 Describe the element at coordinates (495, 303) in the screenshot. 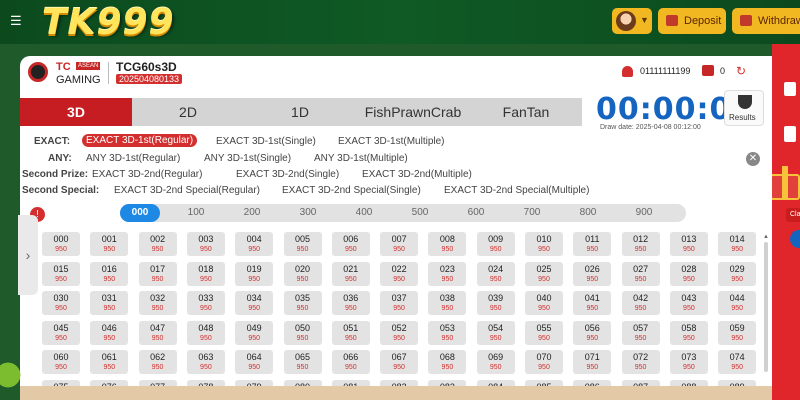

I see `number-cell: 039 950` at that location.